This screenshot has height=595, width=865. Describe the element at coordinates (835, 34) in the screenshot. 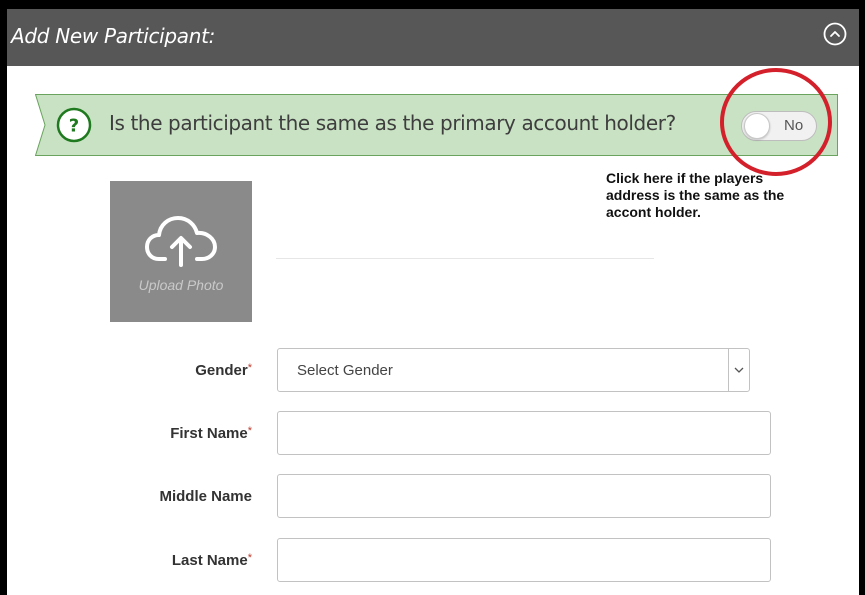

I see `chevron-up-circle-icon` at that location.